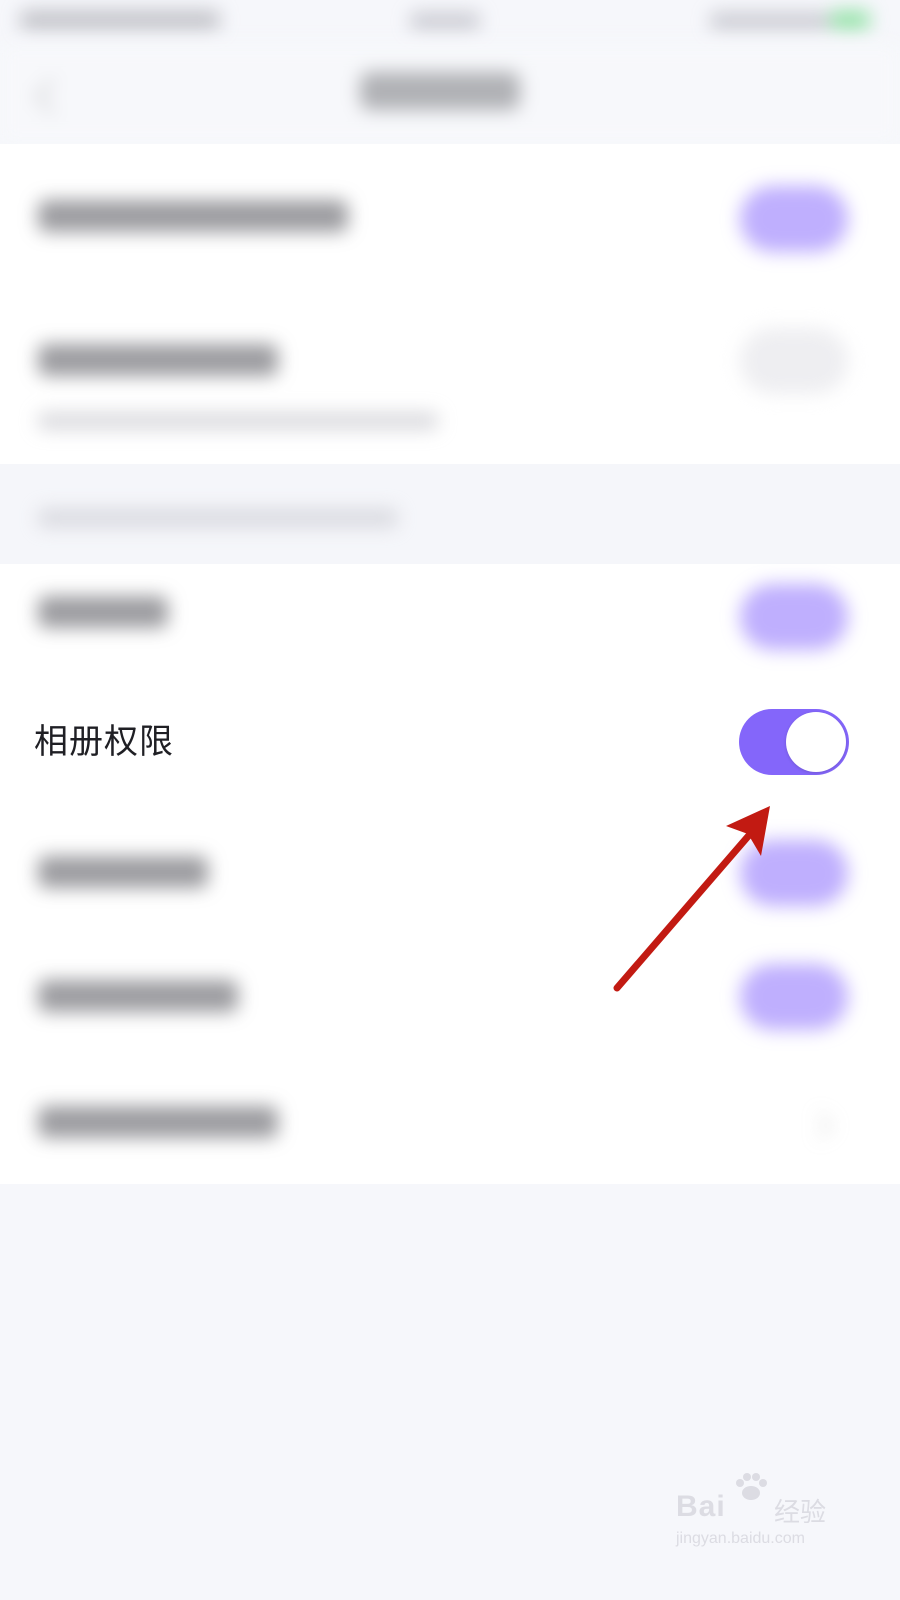 Image resolution: width=900 pixels, height=1600 pixels. Describe the element at coordinates (687, 907) in the screenshot. I see `arrow-shaft` at that location.